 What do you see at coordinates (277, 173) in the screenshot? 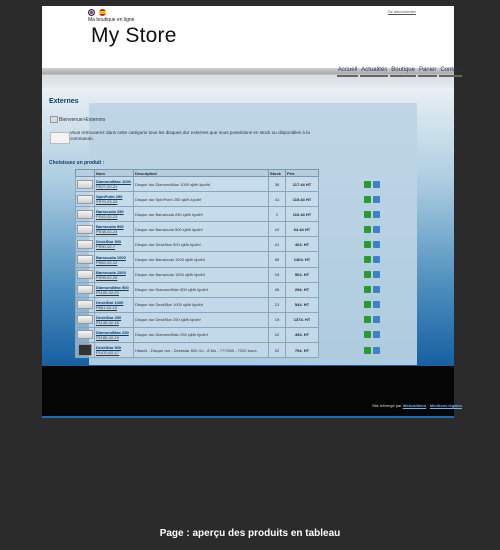
I see `column-header-stock: Stock` at bounding box center [277, 173].